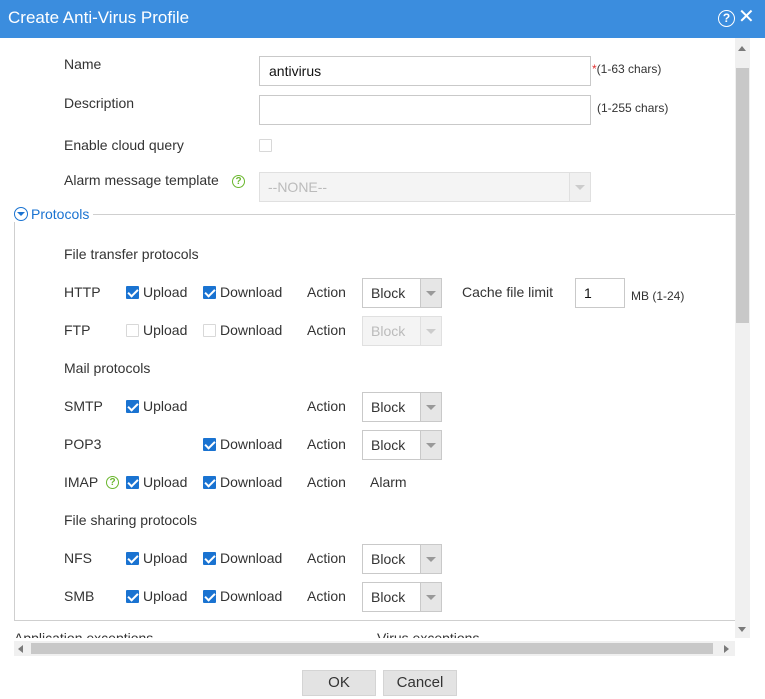  Describe the element at coordinates (388, 445) in the screenshot. I see `pop3-action-value: Block` at that location.